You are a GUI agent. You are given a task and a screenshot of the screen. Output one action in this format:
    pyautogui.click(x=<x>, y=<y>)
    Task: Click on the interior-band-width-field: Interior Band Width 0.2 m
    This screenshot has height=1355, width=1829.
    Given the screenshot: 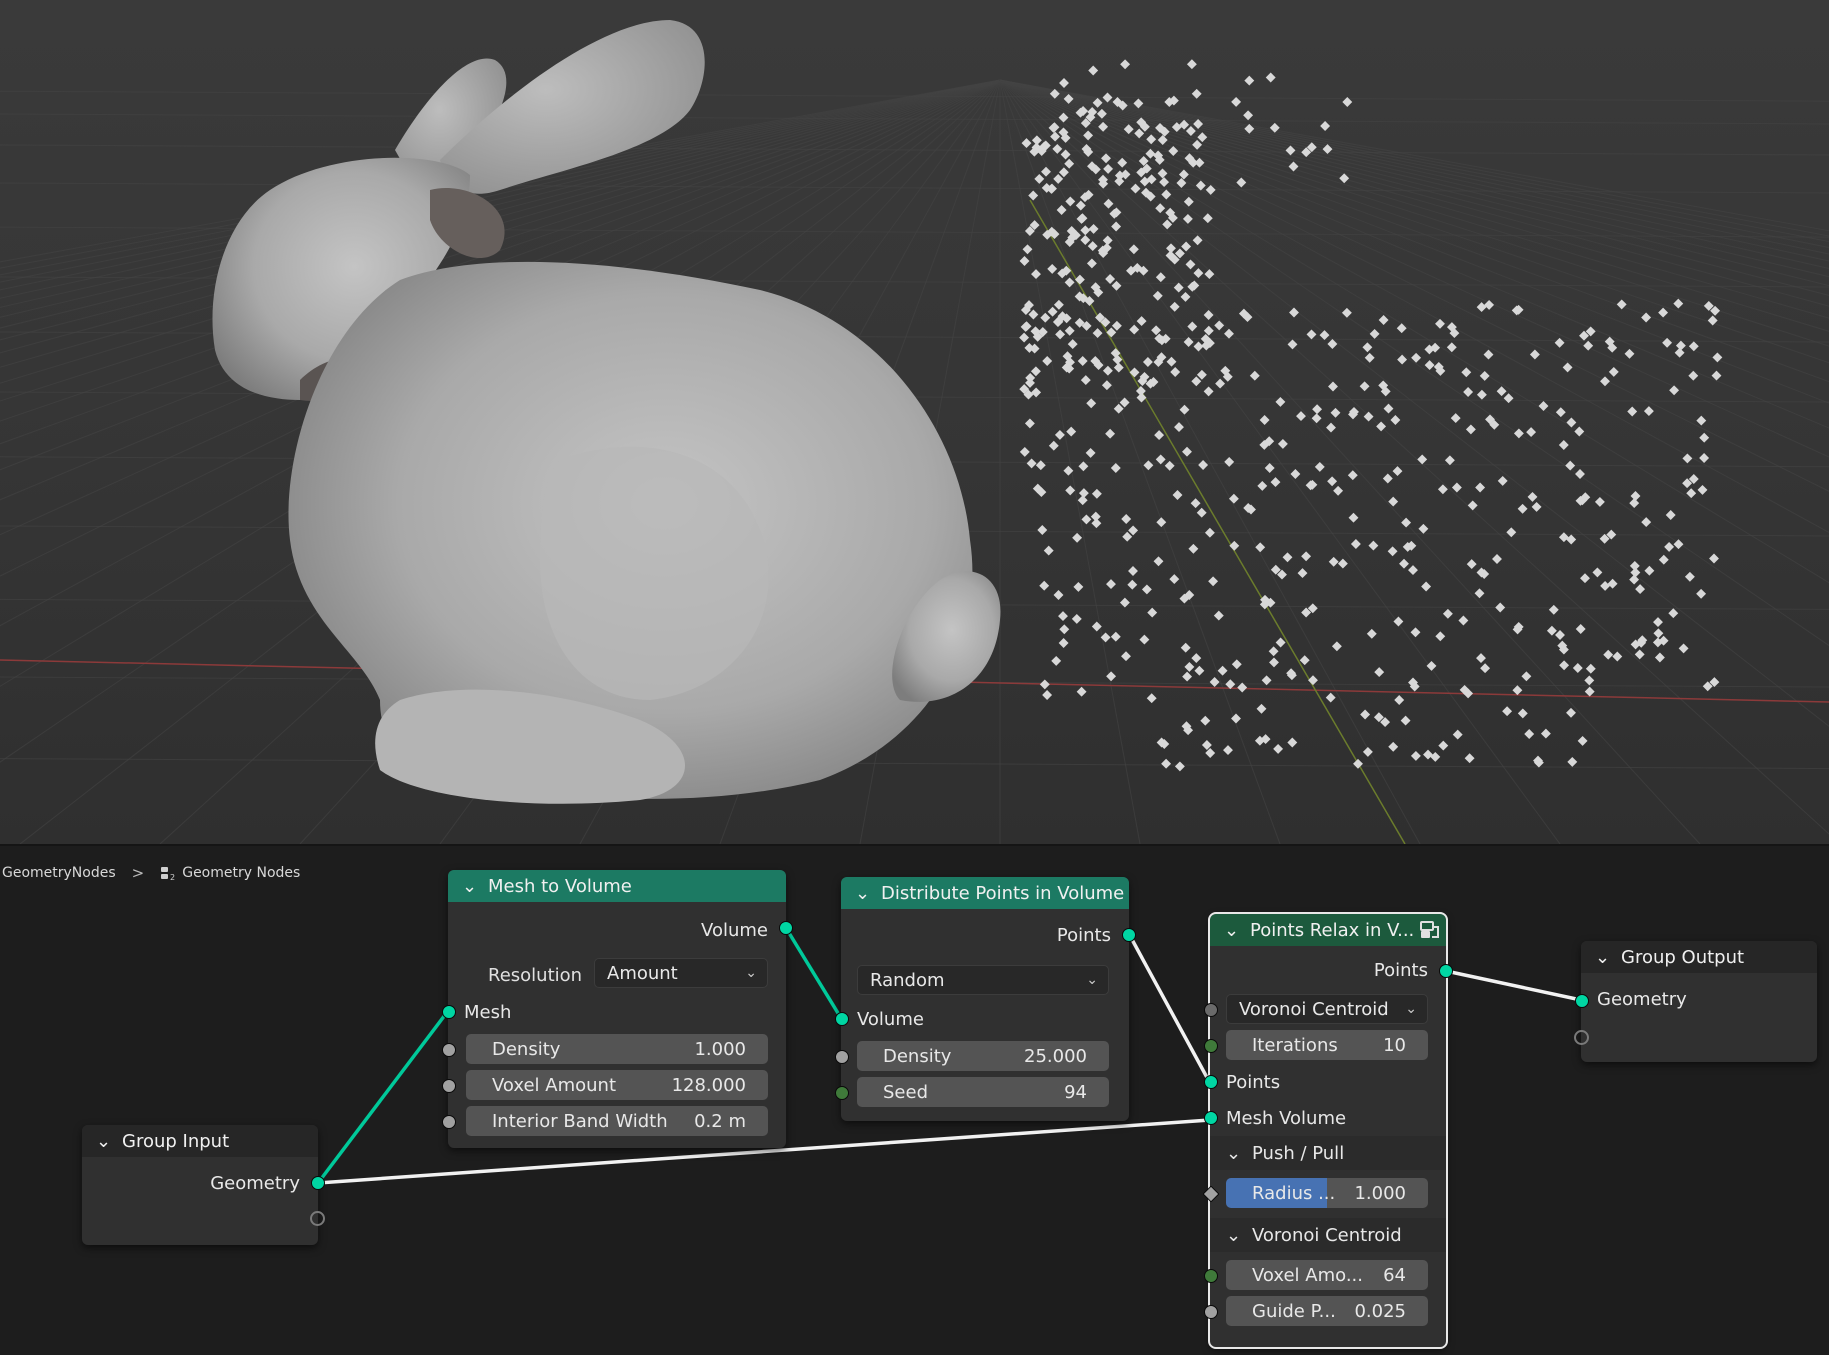 What is the action you would take?
    pyautogui.click(x=617, y=1121)
    